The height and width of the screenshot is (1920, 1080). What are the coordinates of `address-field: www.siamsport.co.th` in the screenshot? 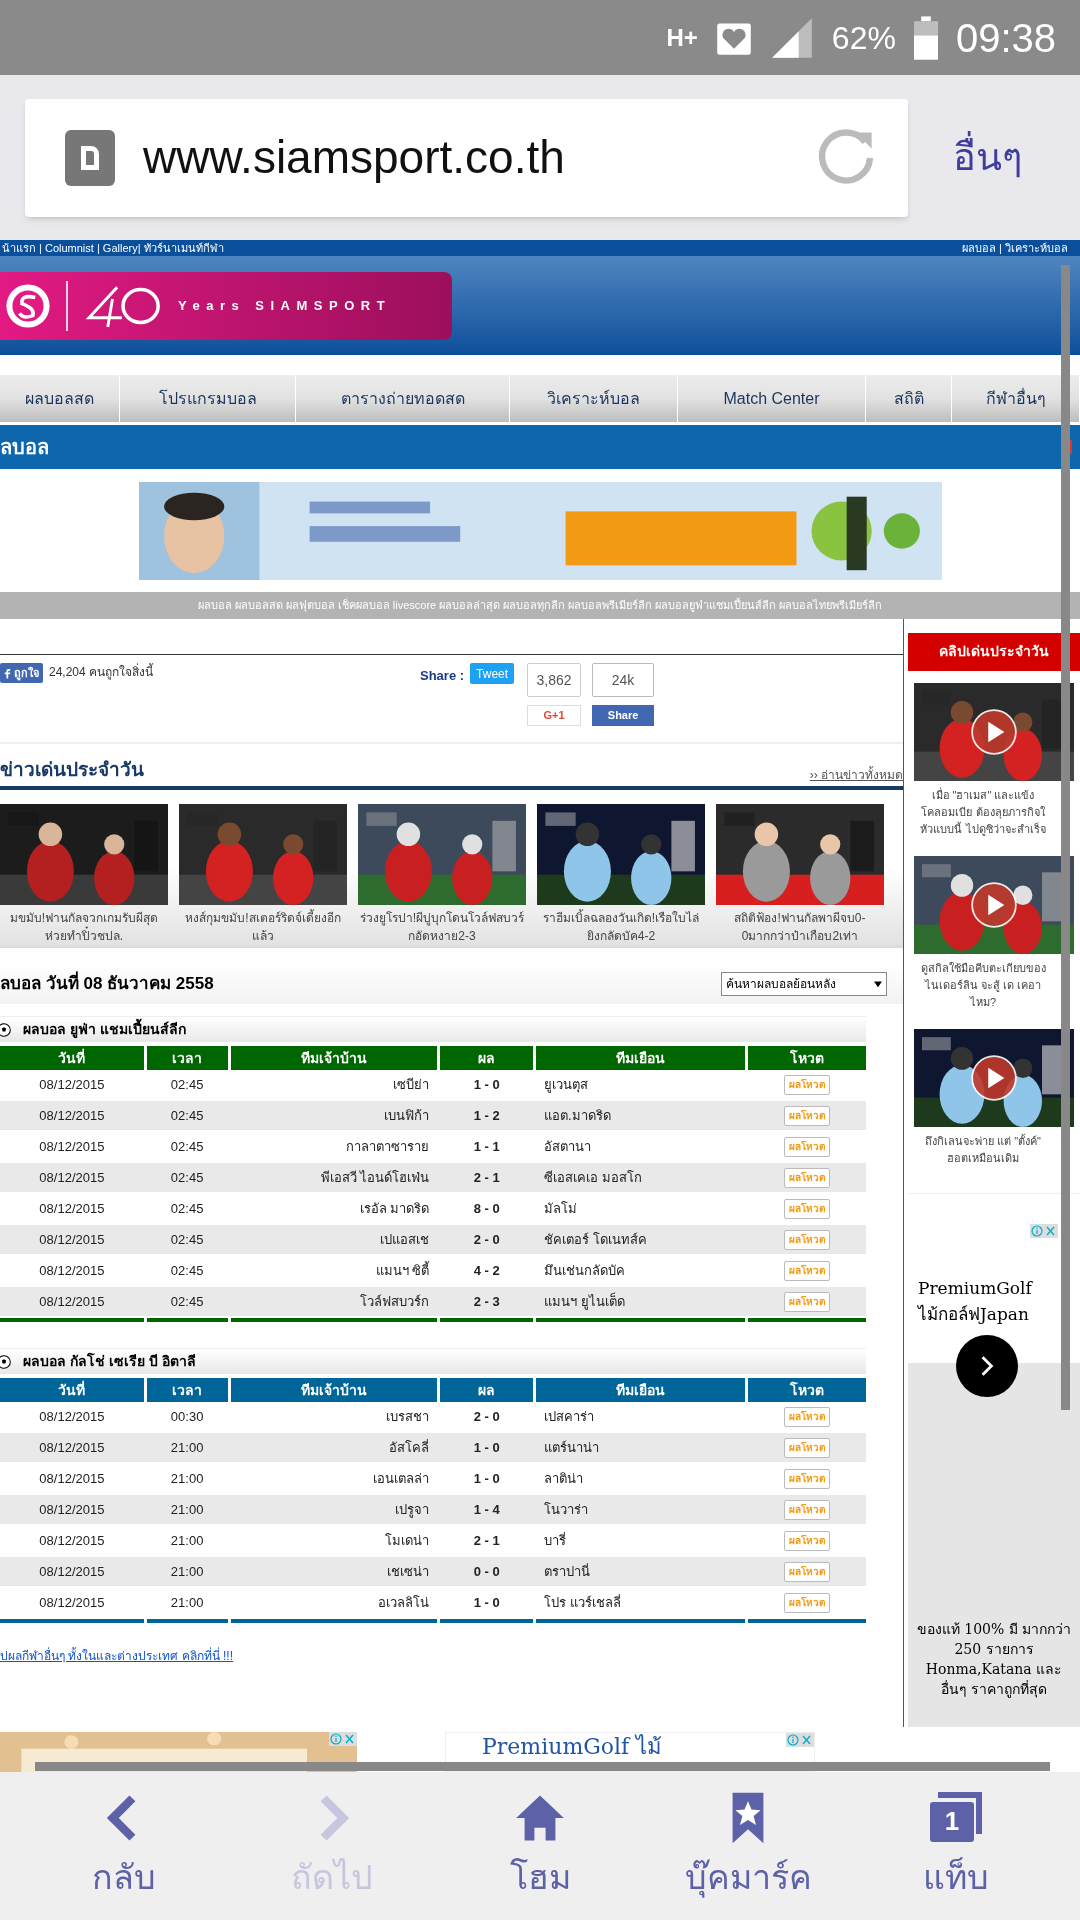 It's located at (466, 157).